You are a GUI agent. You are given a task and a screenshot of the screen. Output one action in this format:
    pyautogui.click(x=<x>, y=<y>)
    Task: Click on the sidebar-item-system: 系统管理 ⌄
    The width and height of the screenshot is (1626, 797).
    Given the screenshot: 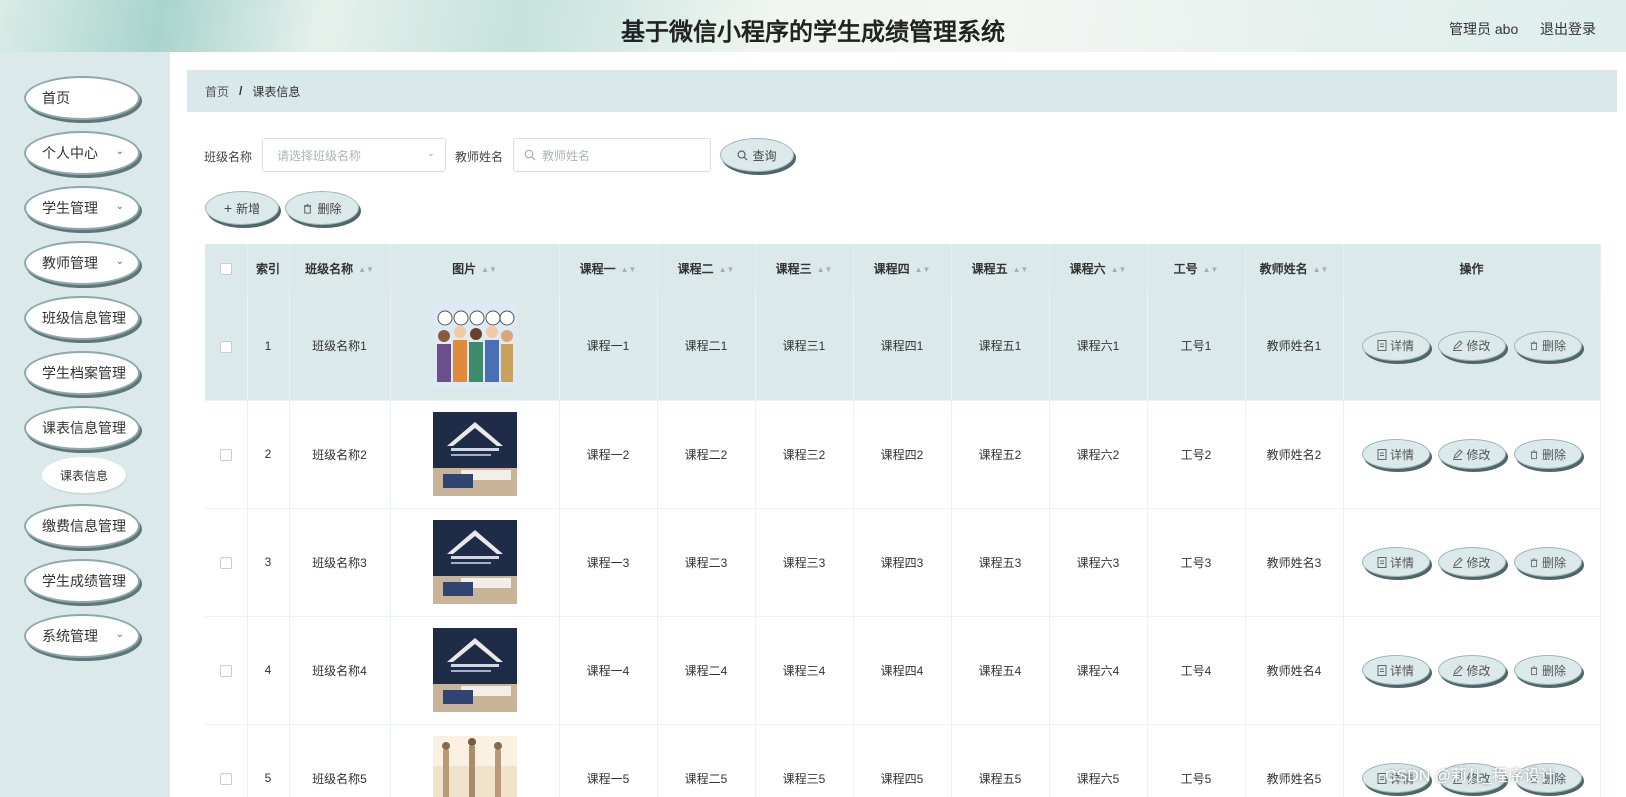 What is the action you would take?
    pyautogui.click(x=82, y=636)
    